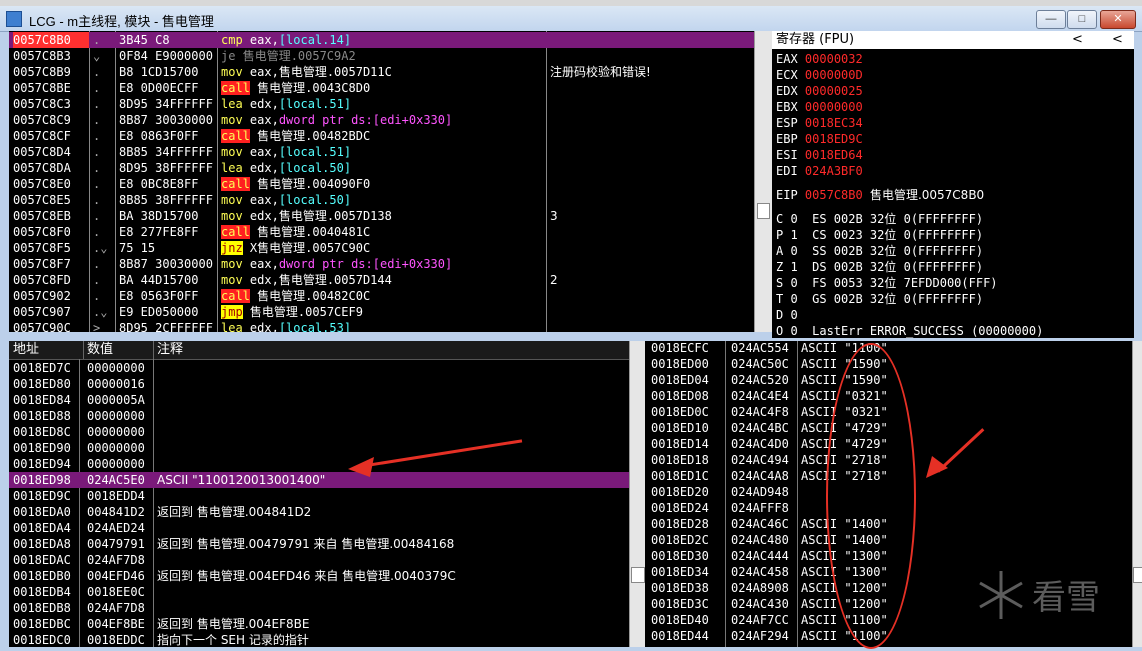  What do you see at coordinates (319, 608) in the screenshot?
I see `stack-row: 0018EDB8 024AF7D8` at bounding box center [319, 608].